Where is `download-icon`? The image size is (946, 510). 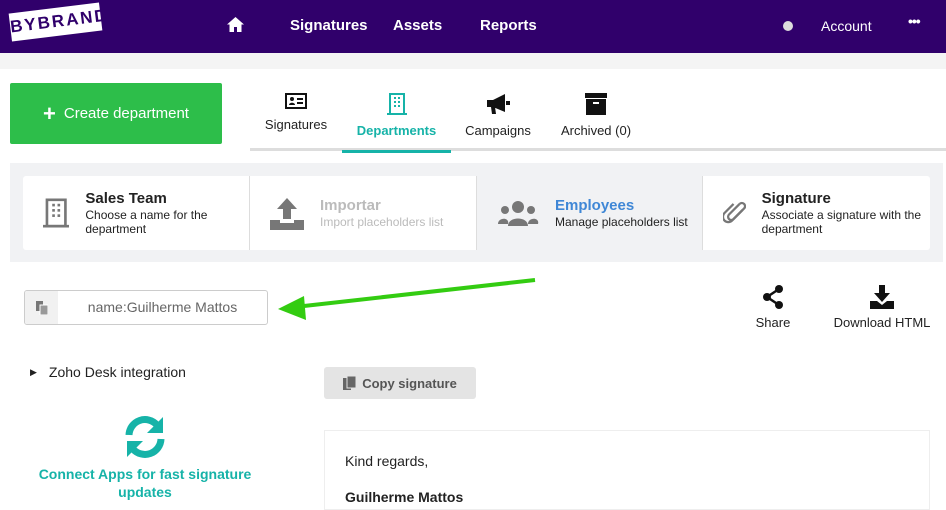
download-icon is located at coordinates (882, 297).